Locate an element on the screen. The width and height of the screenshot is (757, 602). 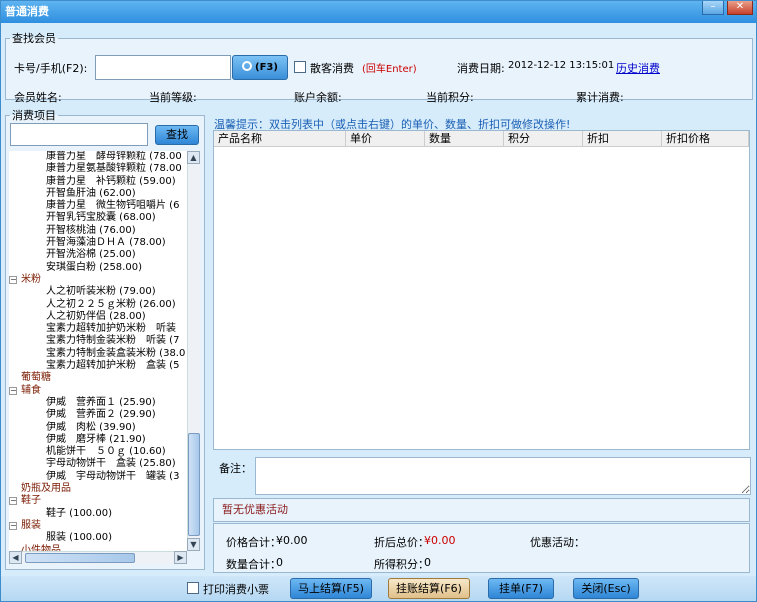
tree-node-label: 开智核桃油 (76.00) is located at coordinates (91, 230).